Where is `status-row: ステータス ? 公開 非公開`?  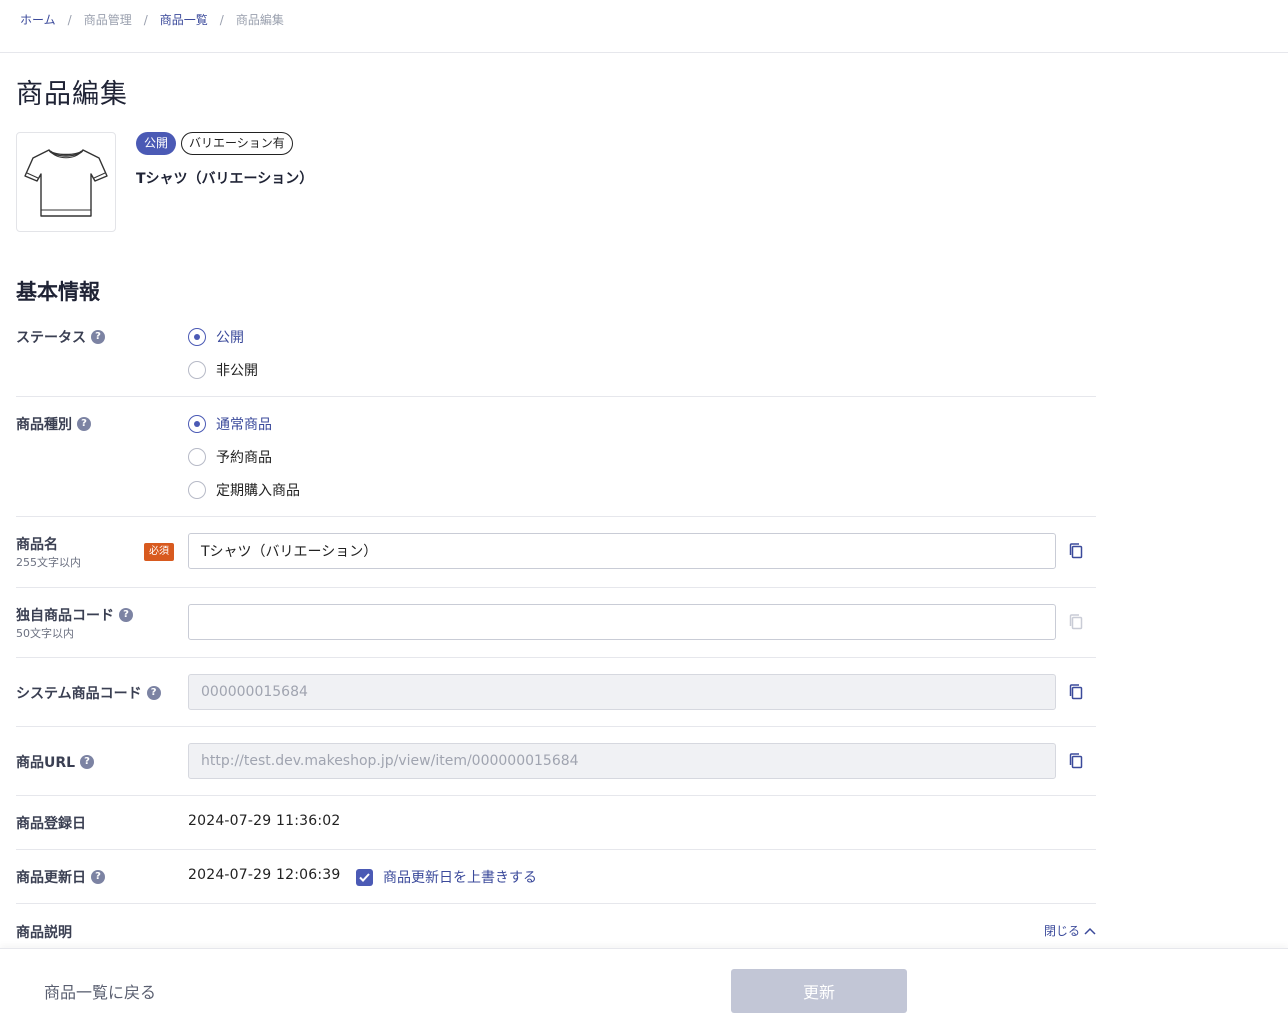
status-row: ステータス ? 公開 非公開 is located at coordinates (556, 358).